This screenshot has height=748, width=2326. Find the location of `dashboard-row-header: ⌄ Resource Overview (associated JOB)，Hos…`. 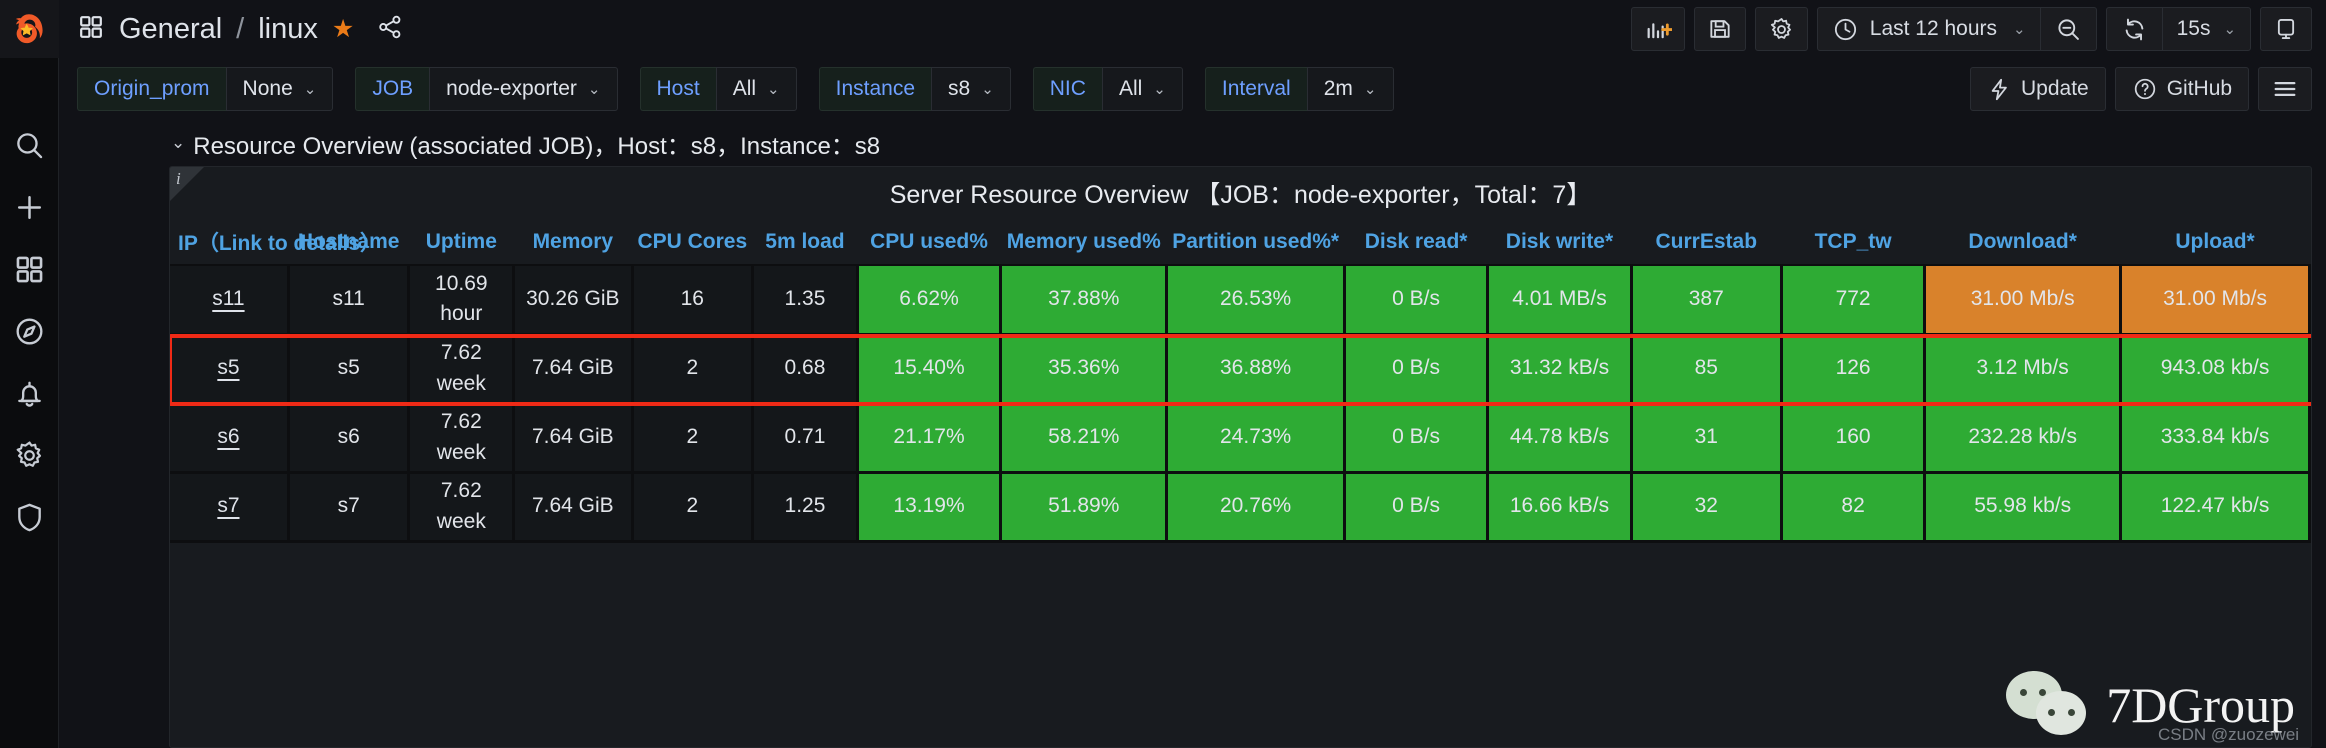

dashboard-row-header: ⌄ Resource Overview (associated JOB)，Hos… is located at coordinates (1192, 143).